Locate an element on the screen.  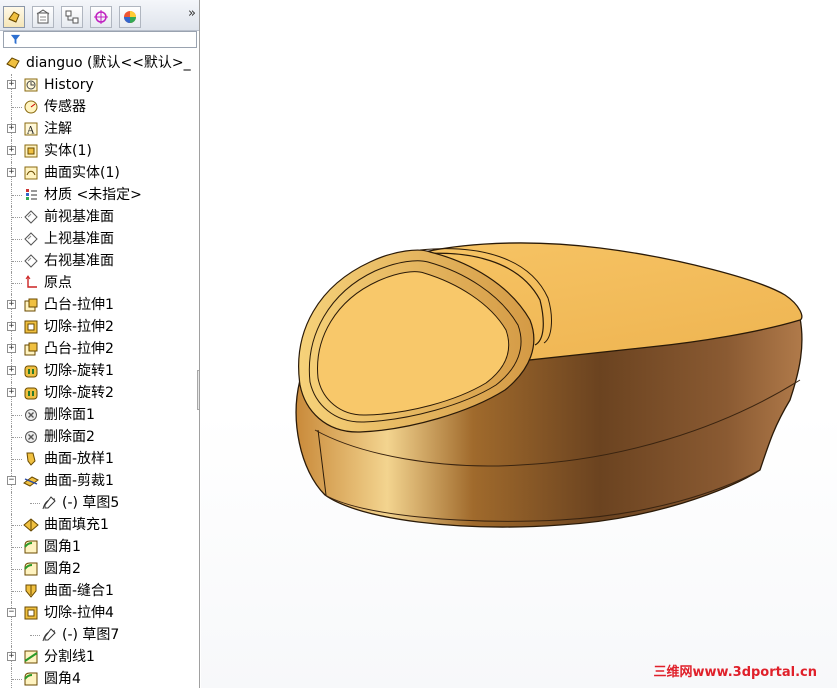
filter-icon is located at coordinates (15, 39).